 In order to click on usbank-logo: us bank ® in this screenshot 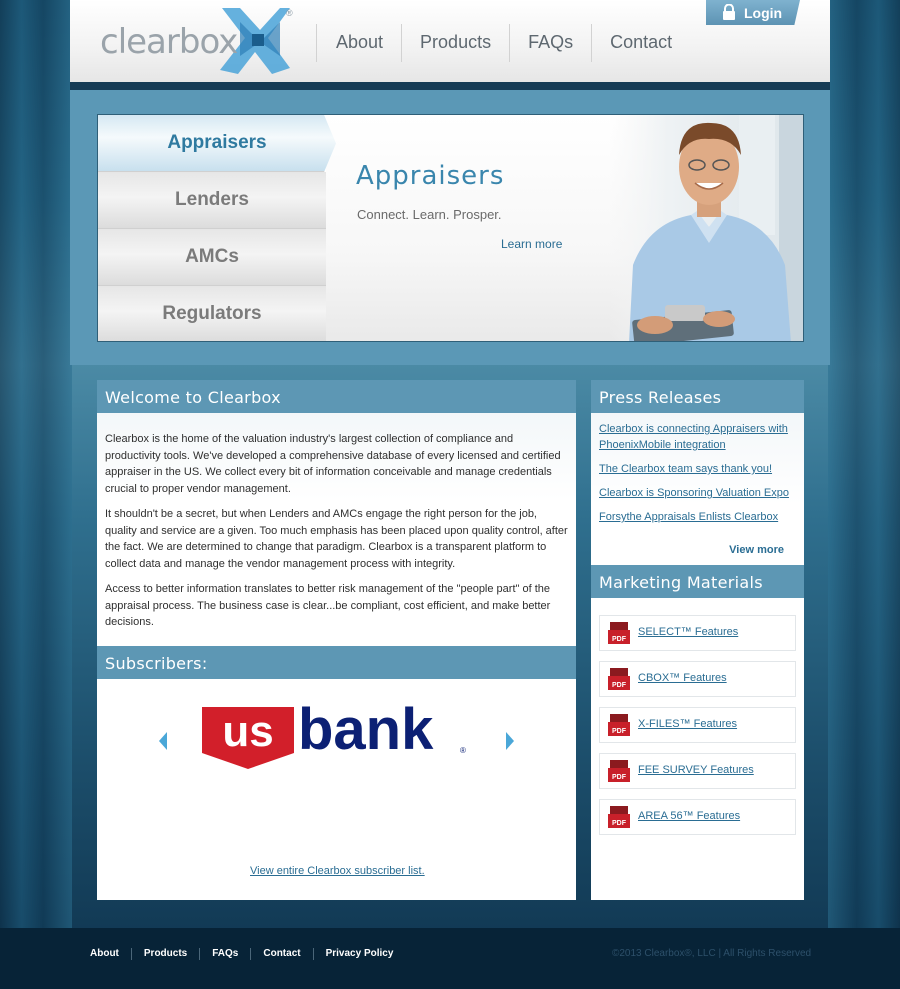, I will do `click(334, 736)`.